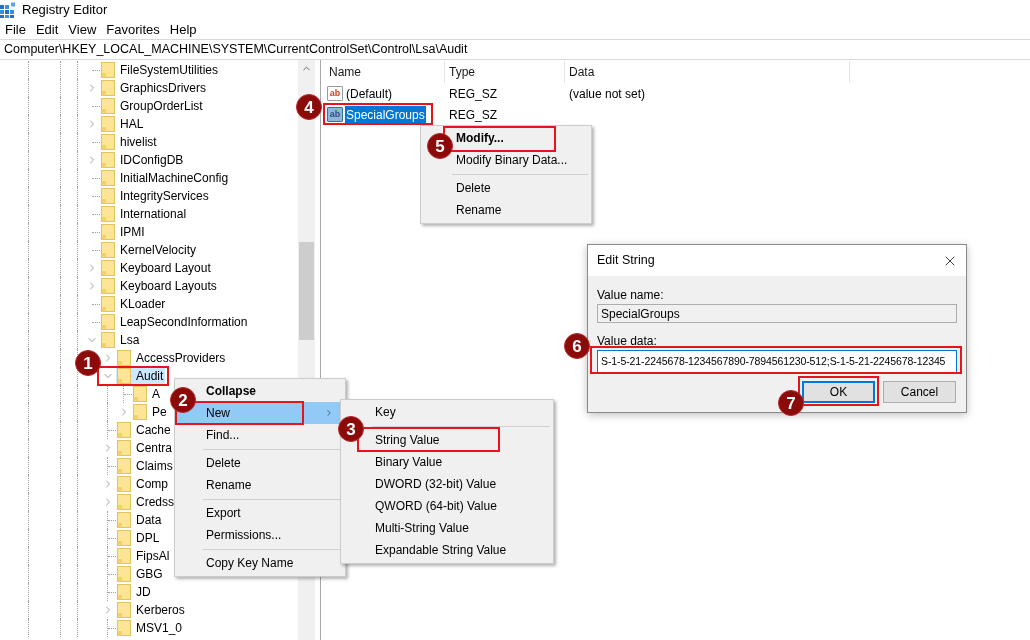 Image resolution: width=1030 pixels, height=640 pixels. Describe the element at coordinates (309, 107) in the screenshot. I see `step-number: 4` at that location.